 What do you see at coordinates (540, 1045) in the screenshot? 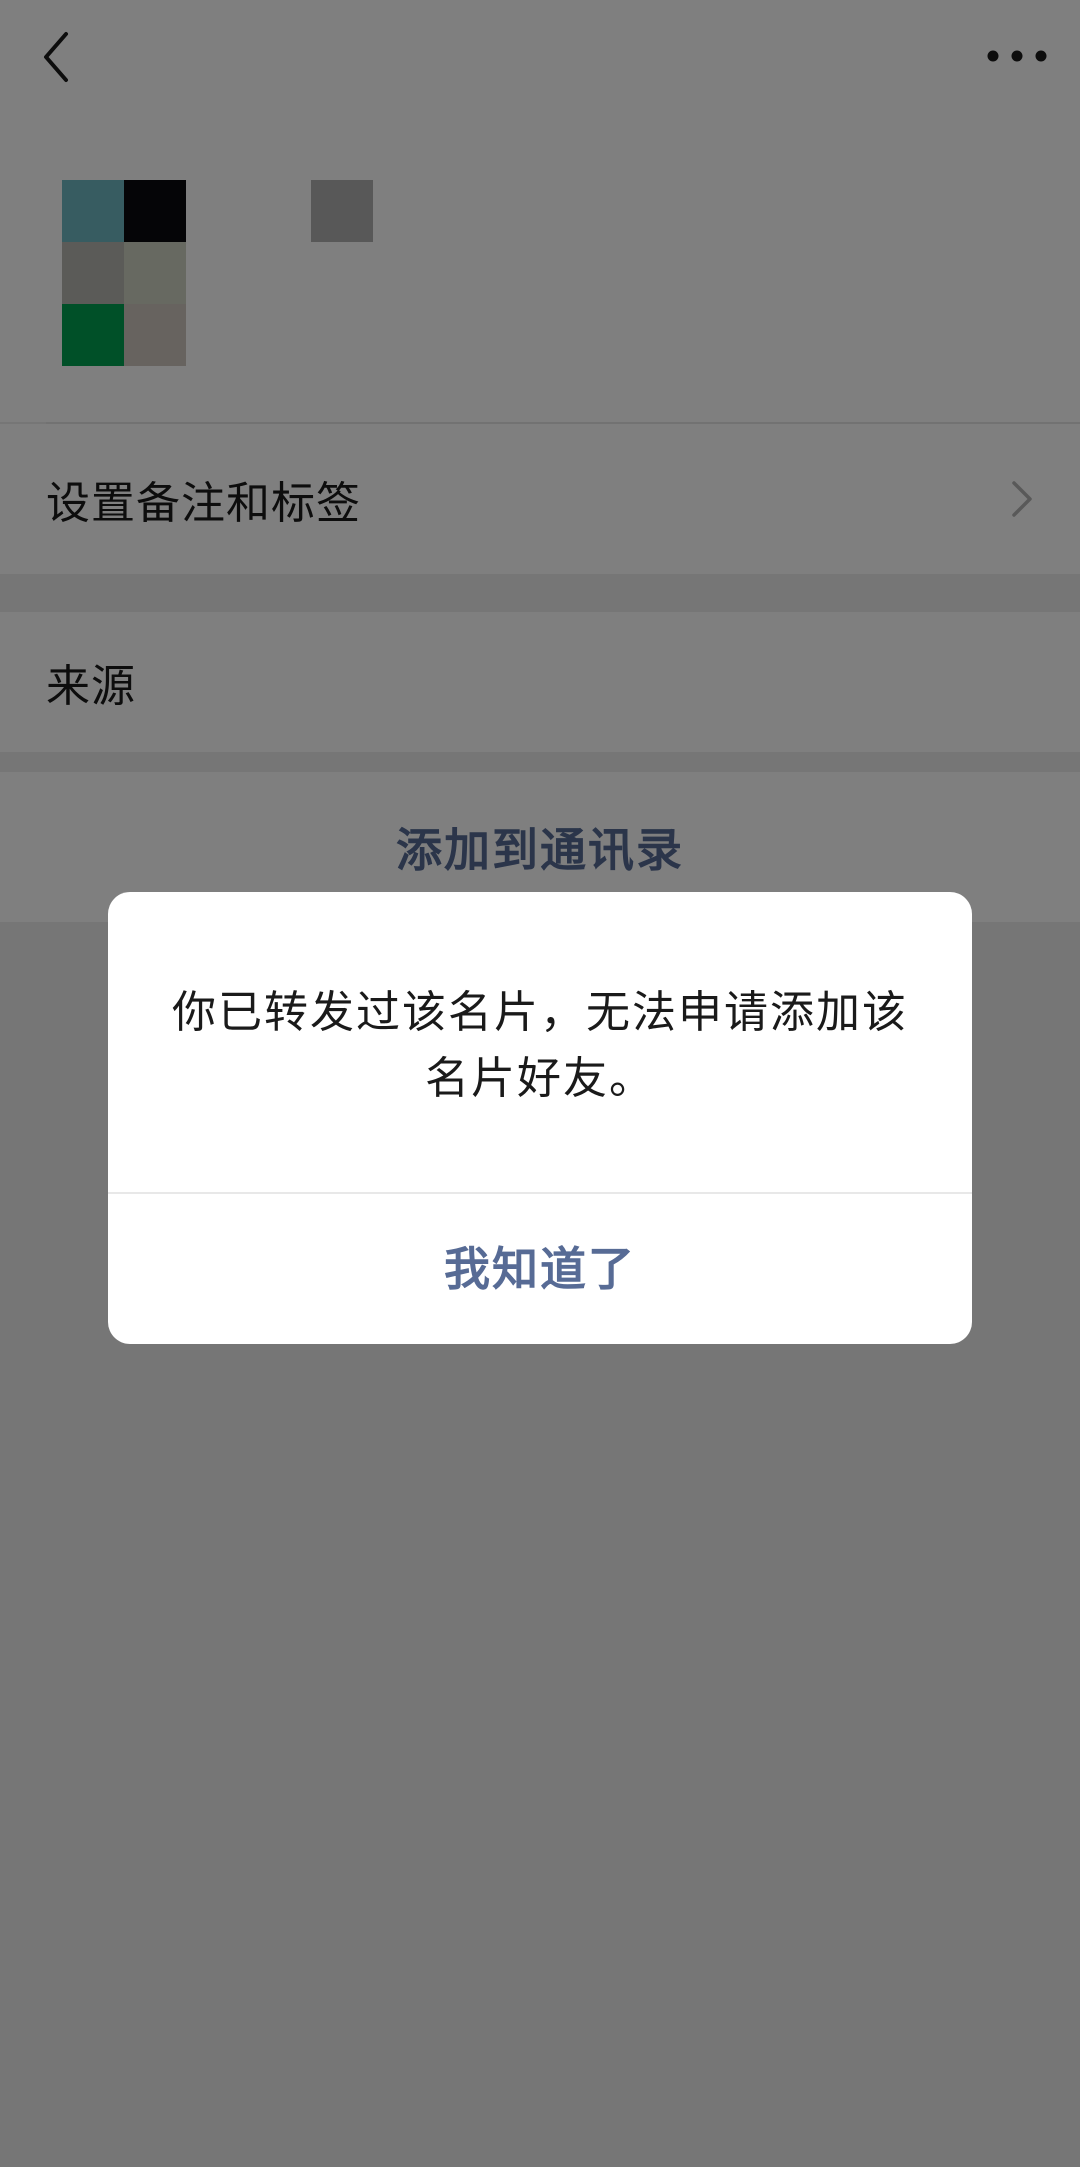
I see `dialog-message: 你已转发过该名片，无法申请添加该名片好友。` at bounding box center [540, 1045].